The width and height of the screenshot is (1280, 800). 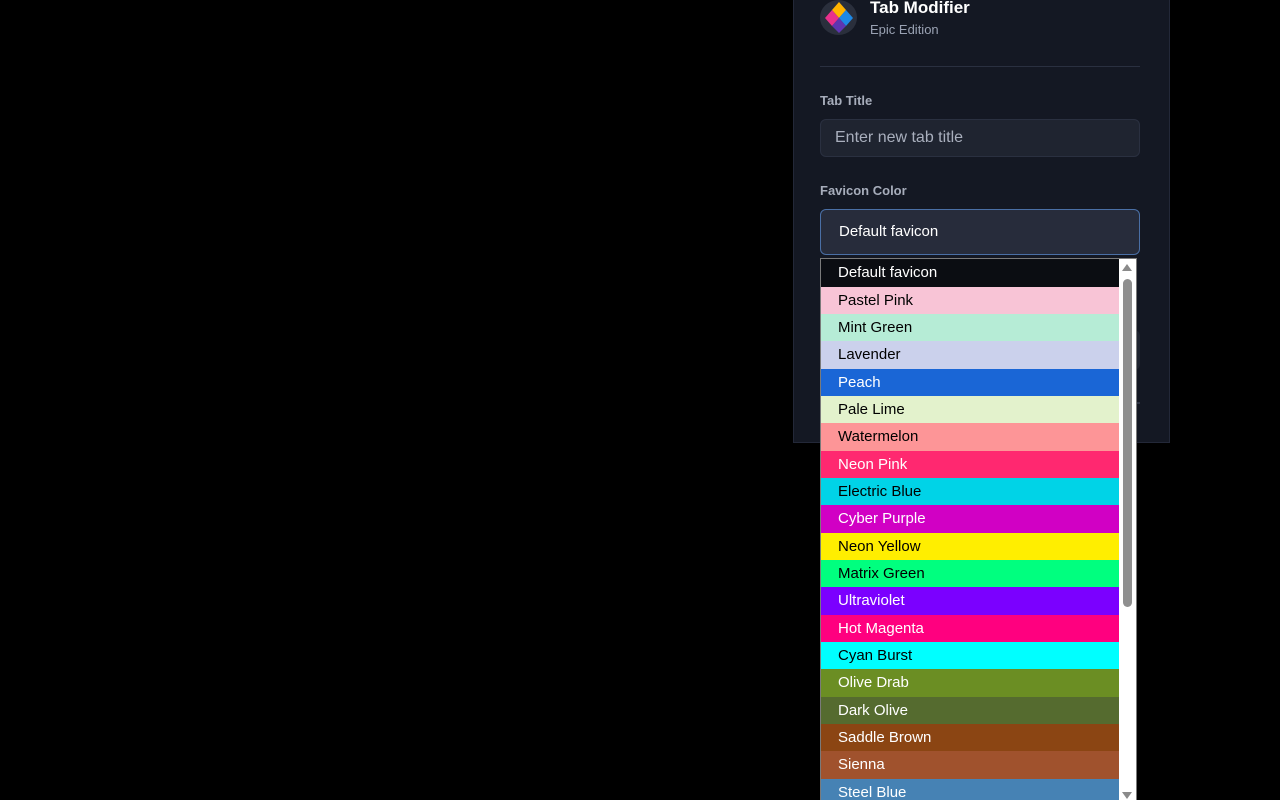 I want to click on favicon-option: Pastel Pink, so click(x=970, y=300).